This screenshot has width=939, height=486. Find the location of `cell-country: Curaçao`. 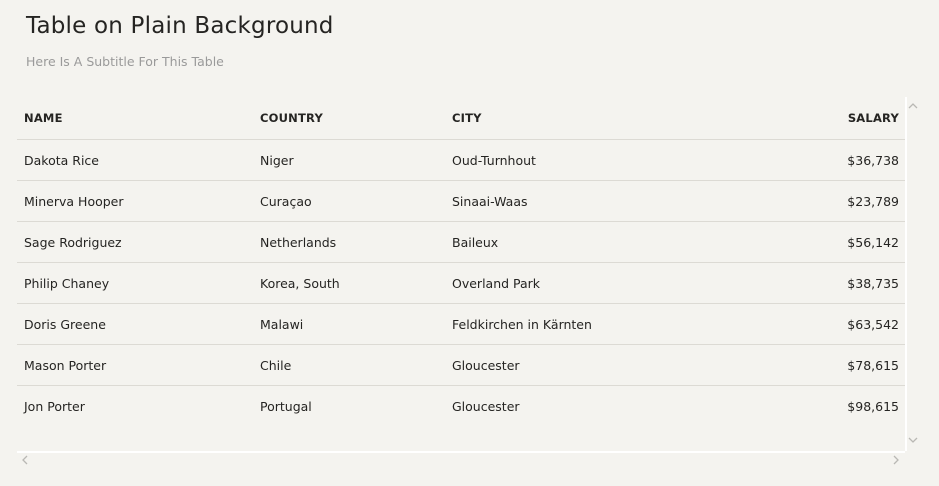

cell-country: Curaçao is located at coordinates (349, 201).